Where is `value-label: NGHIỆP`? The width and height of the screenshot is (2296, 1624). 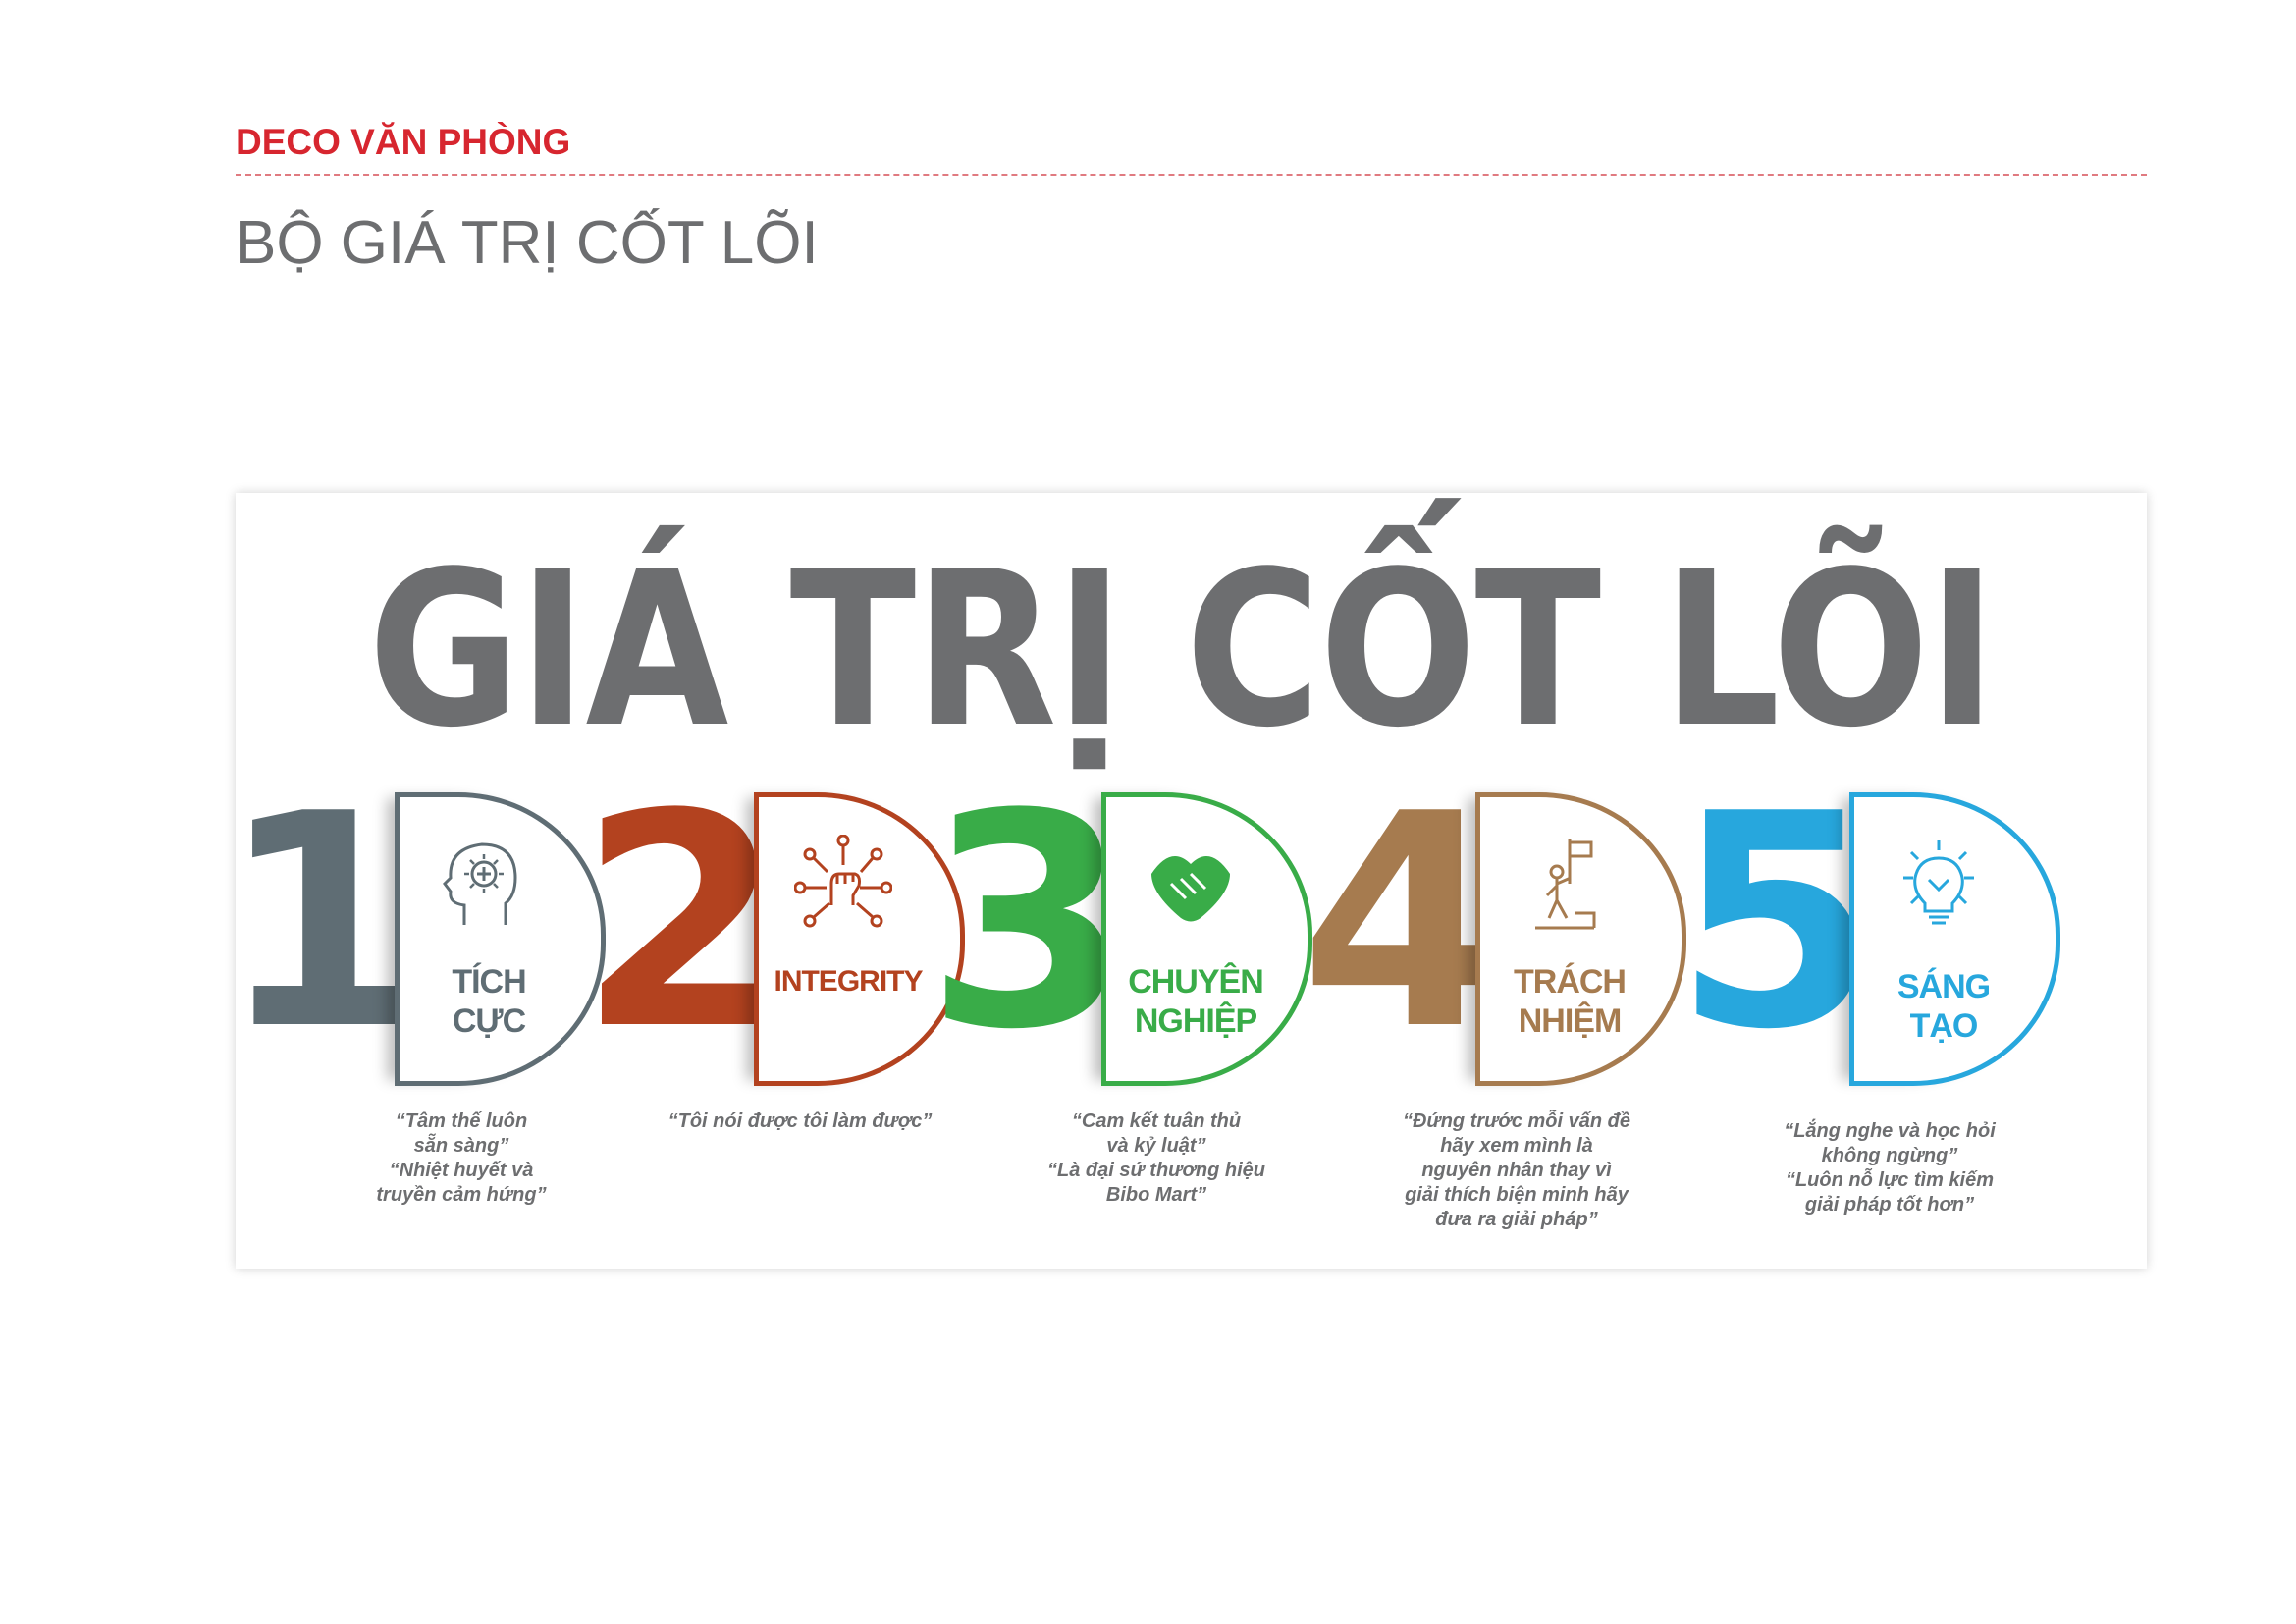 value-label: NGHIỆP is located at coordinates (1195, 1021).